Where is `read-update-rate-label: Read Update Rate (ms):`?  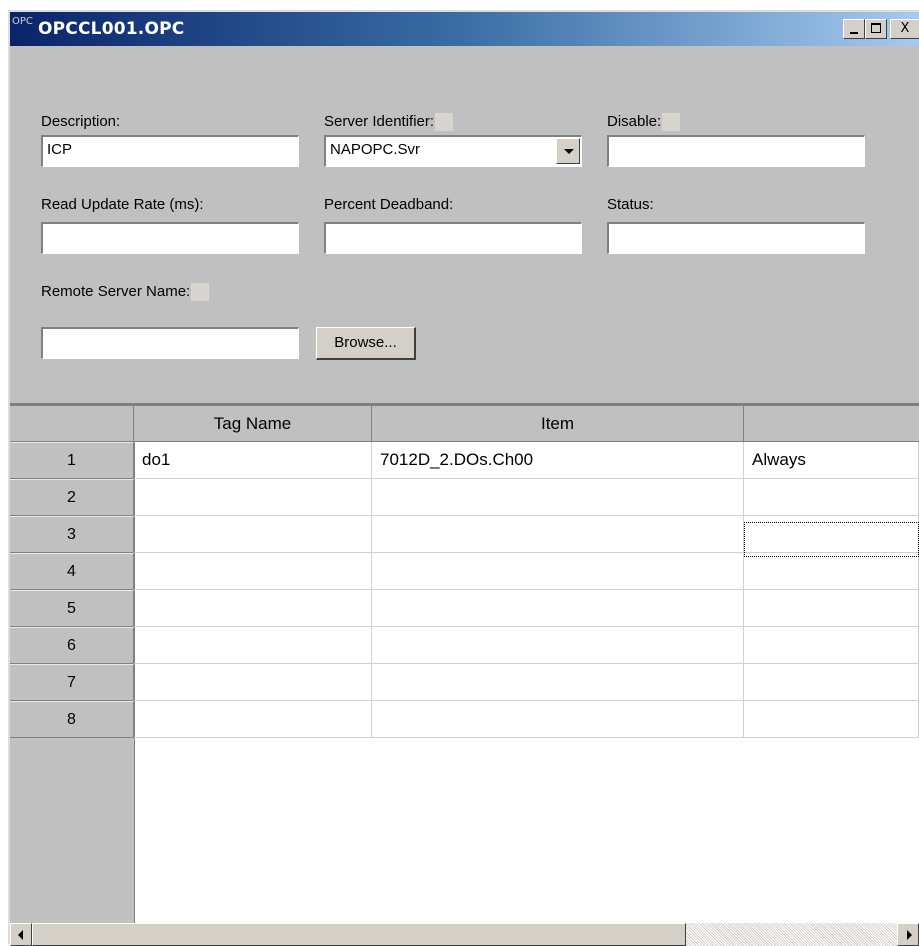 read-update-rate-label: Read Update Rate (ms): is located at coordinates (122, 204).